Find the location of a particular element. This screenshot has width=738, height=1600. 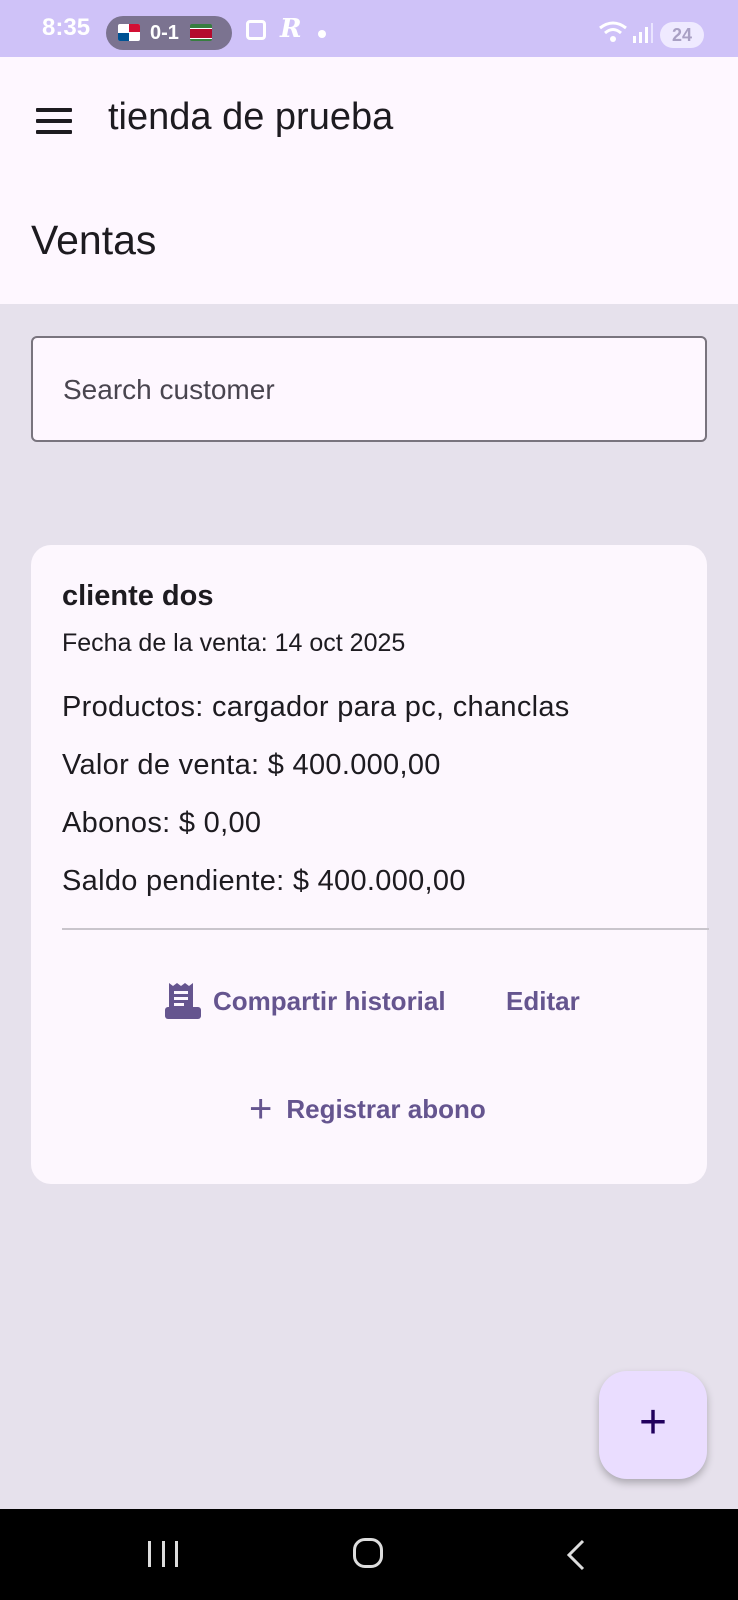

signal-icon is located at coordinates (643, 33).